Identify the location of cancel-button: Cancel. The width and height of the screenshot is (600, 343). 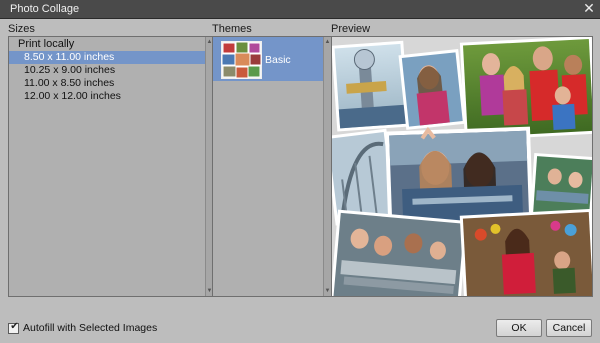
(569, 328).